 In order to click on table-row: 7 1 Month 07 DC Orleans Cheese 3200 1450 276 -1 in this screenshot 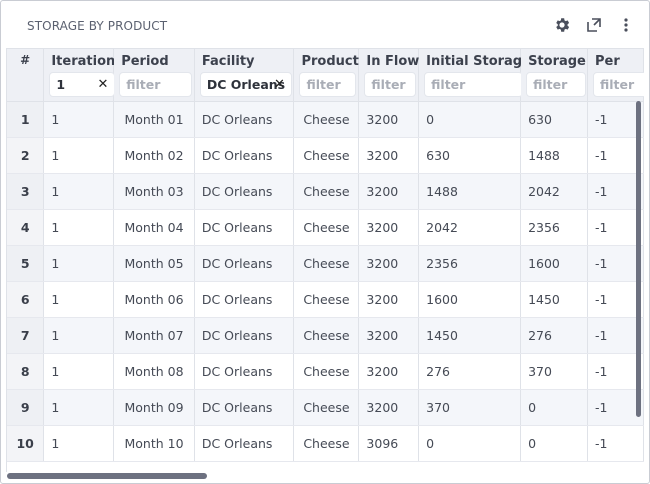, I will do `click(325, 335)`.